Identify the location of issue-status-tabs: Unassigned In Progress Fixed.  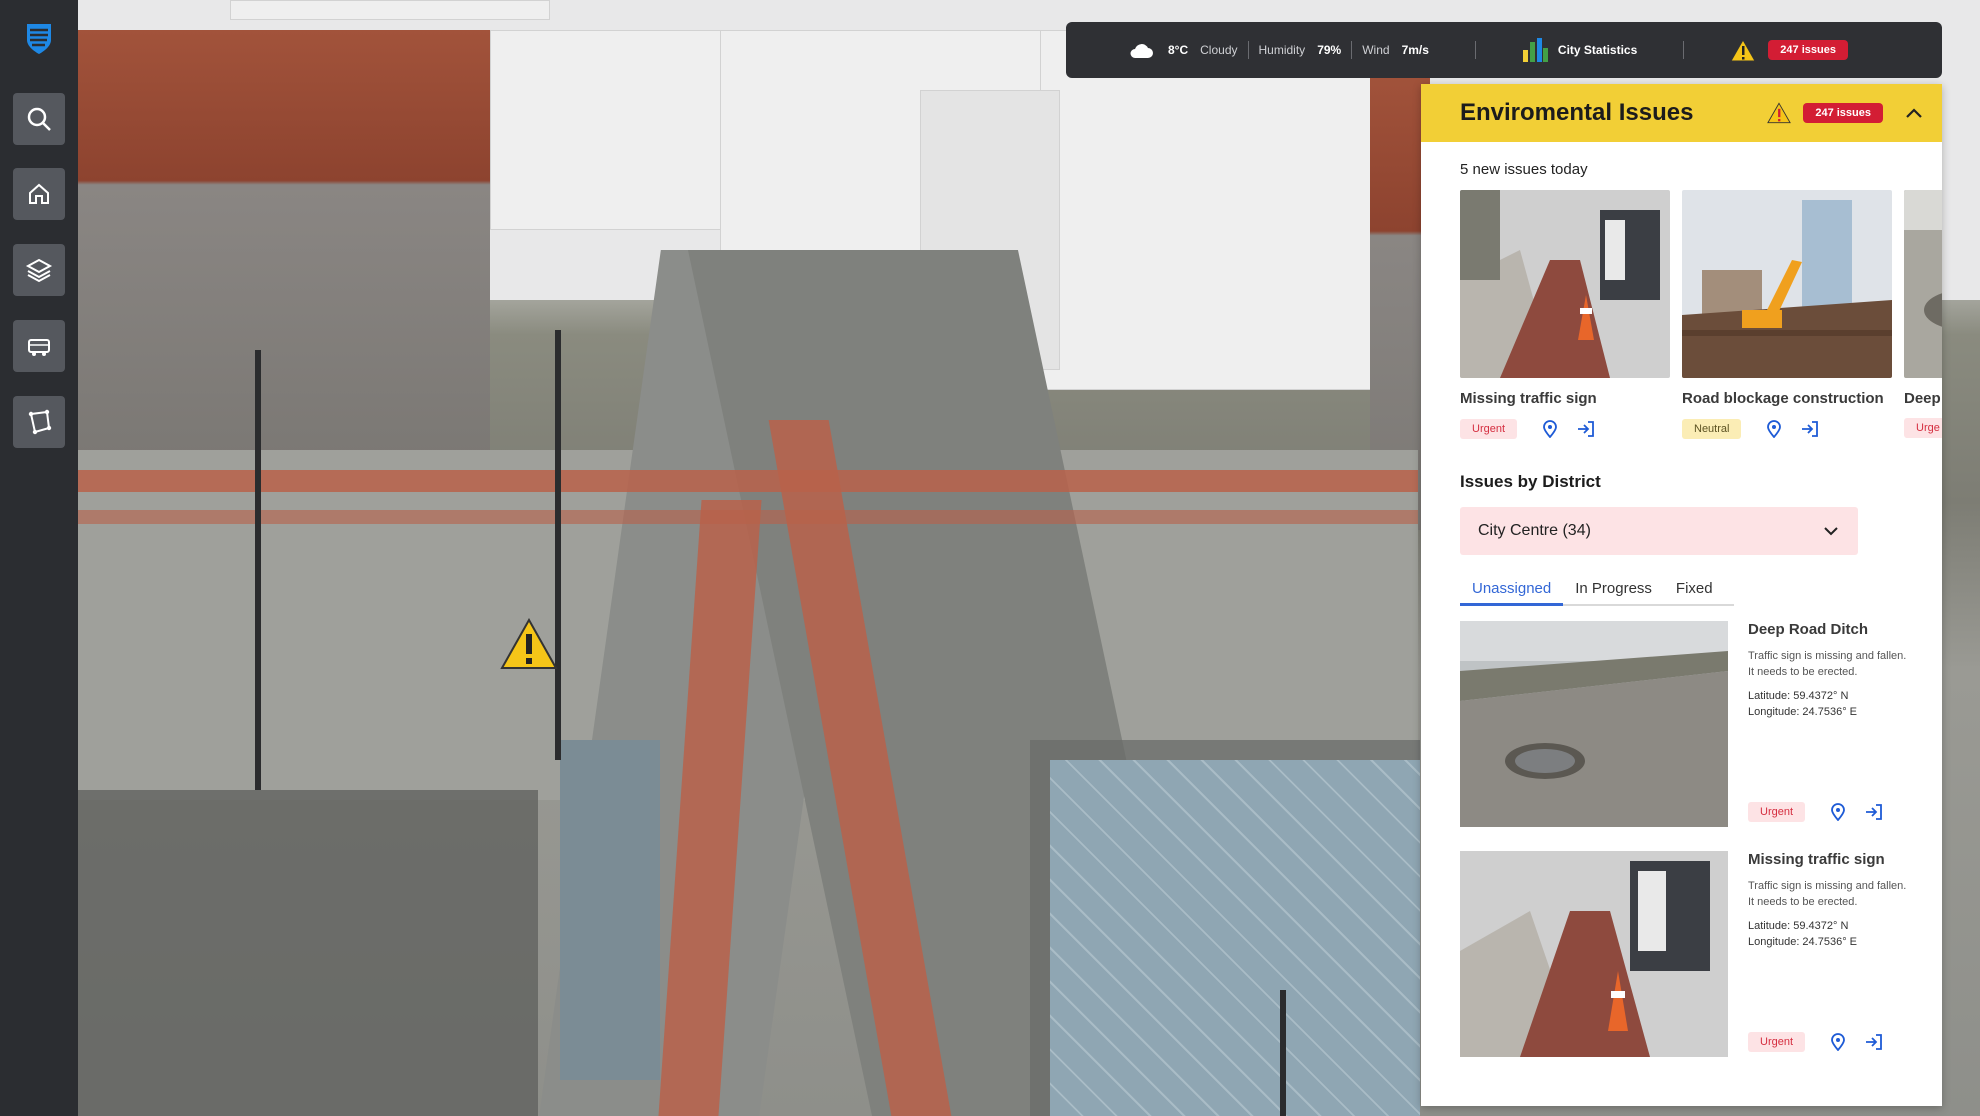
(1597, 589).